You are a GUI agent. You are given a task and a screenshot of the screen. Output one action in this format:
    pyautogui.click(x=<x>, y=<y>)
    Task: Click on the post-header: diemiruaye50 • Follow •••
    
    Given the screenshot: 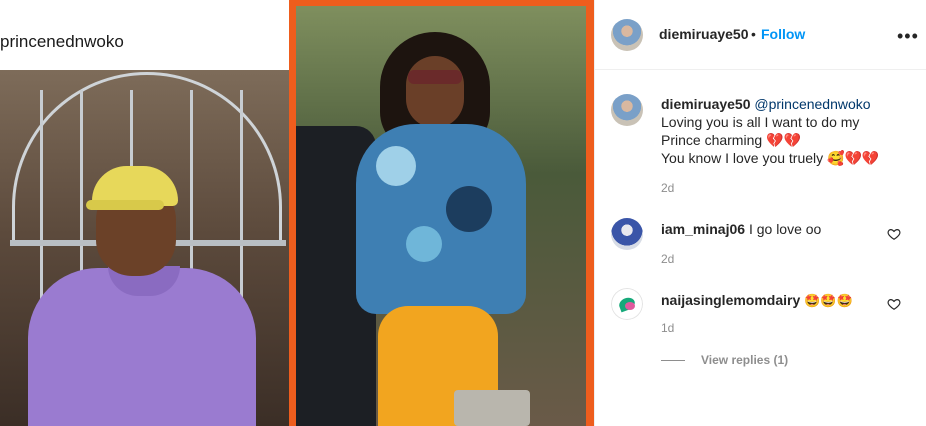 What is the action you would take?
    pyautogui.click(x=760, y=35)
    